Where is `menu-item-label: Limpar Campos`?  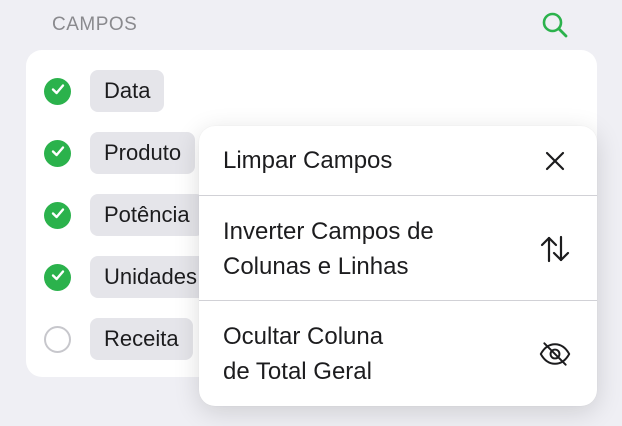 menu-item-label: Limpar Campos is located at coordinates (308, 160).